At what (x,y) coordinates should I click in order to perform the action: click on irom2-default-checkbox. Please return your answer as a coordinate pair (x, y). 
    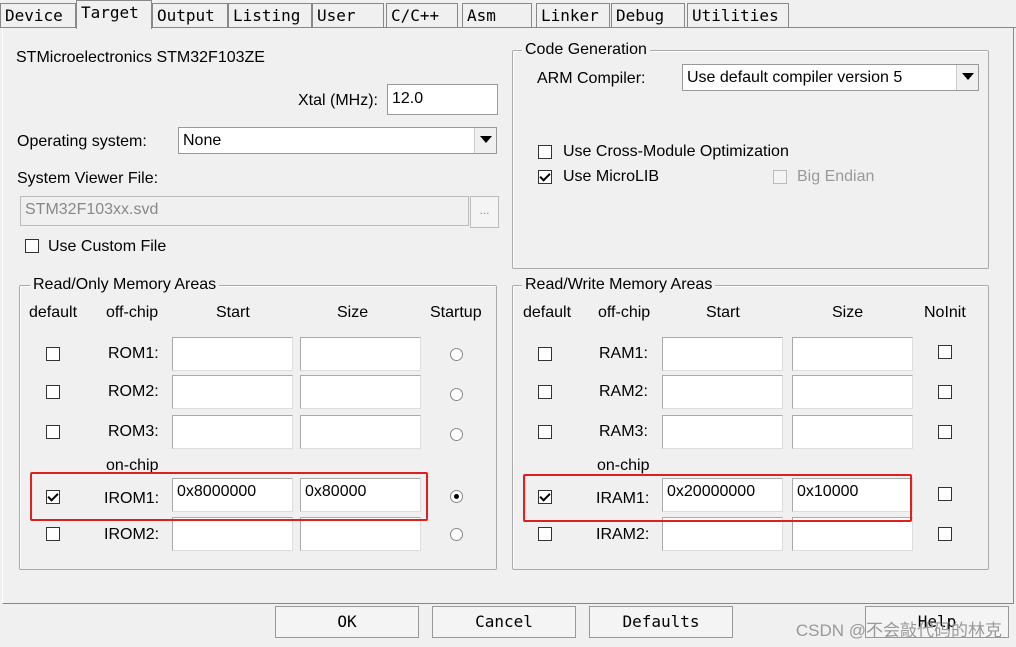
    Looking at the image, I should click on (53, 534).